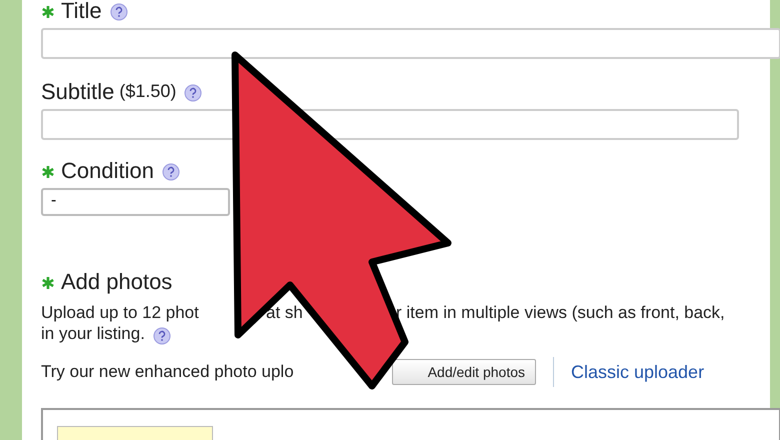  I want to click on description-text: Upload up to 12 phot, so click(120, 312).